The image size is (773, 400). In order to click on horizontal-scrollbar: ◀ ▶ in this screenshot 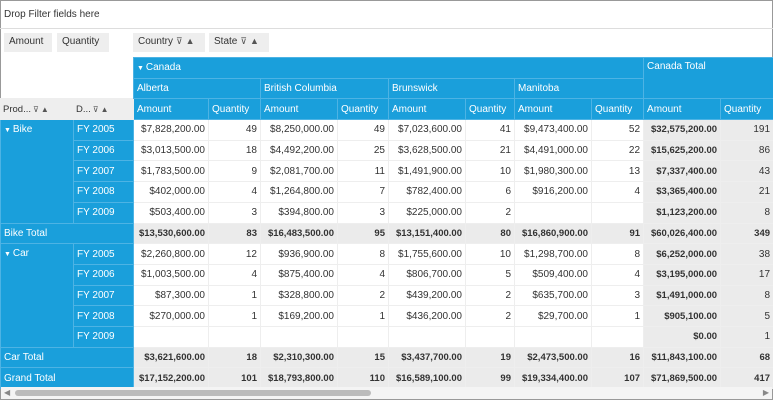, I will do `click(386, 393)`.